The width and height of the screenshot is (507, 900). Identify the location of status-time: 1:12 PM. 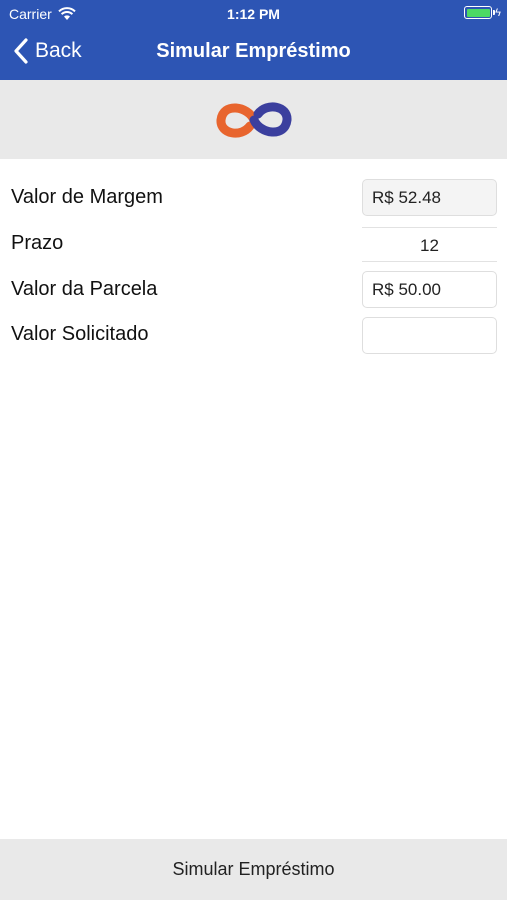
(253, 14).